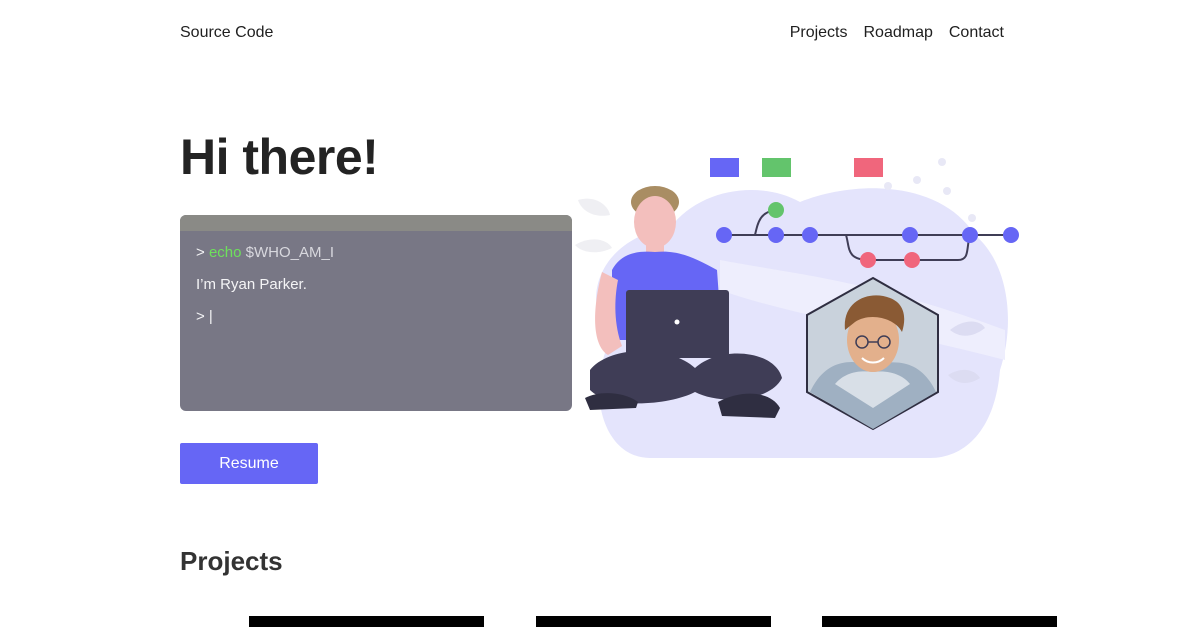 This screenshot has width=1200, height=627. What do you see at coordinates (231, 561) in the screenshot?
I see `projects-section-title: Projects` at bounding box center [231, 561].